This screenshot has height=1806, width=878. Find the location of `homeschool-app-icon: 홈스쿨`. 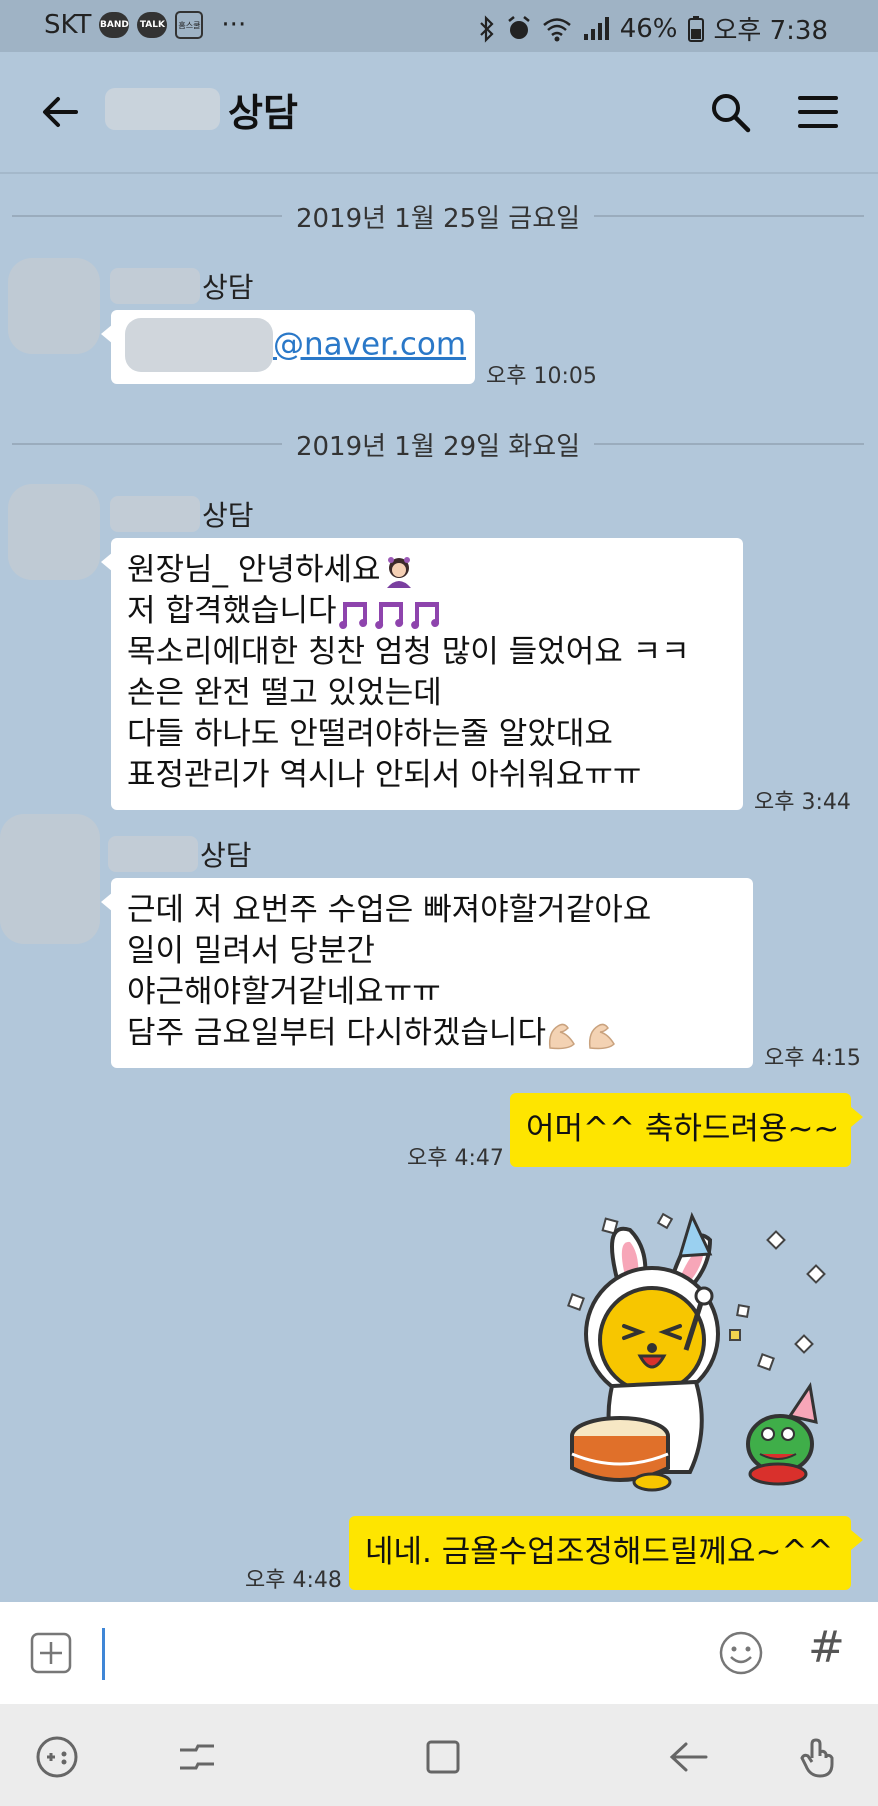

homeschool-app-icon: 홈스쿨 is located at coordinates (189, 25).